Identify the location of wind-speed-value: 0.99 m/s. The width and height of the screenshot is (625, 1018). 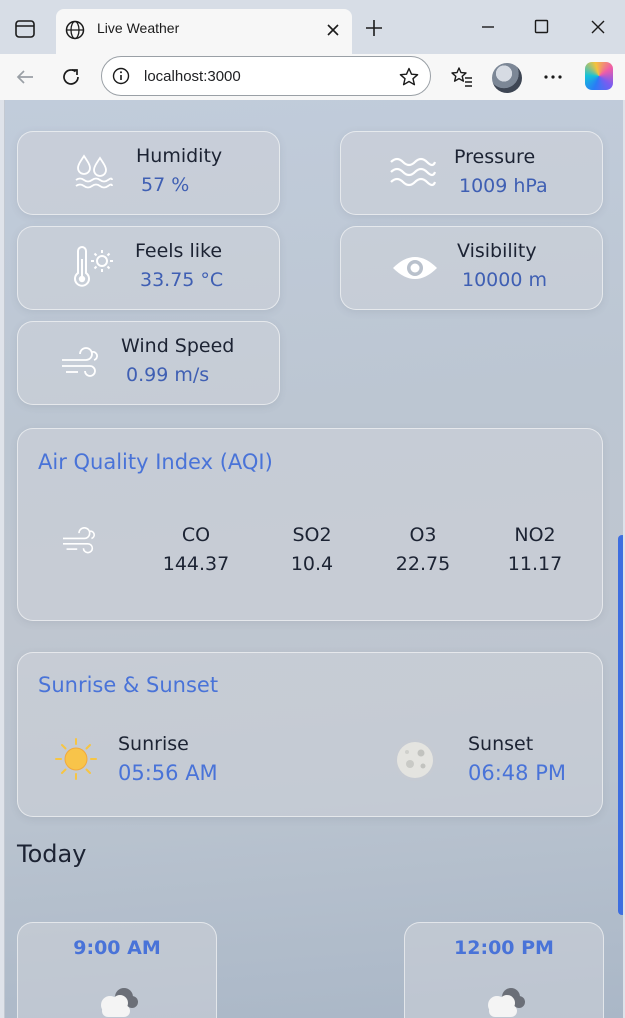
(168, 375).